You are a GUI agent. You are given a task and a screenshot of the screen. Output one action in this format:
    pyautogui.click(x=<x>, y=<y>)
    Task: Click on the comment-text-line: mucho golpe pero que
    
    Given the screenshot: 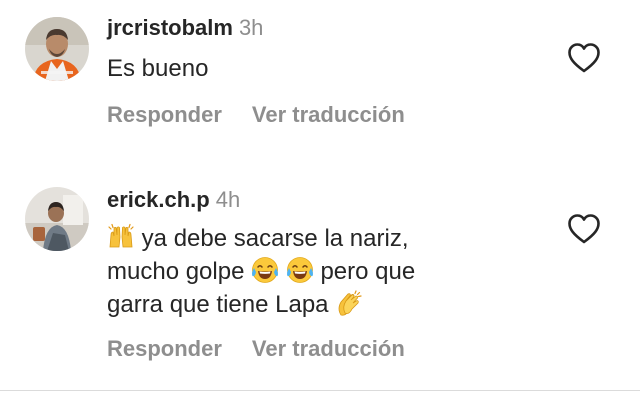 What is the action you would take?
    pyautogui.click(x=327, y=271)
    